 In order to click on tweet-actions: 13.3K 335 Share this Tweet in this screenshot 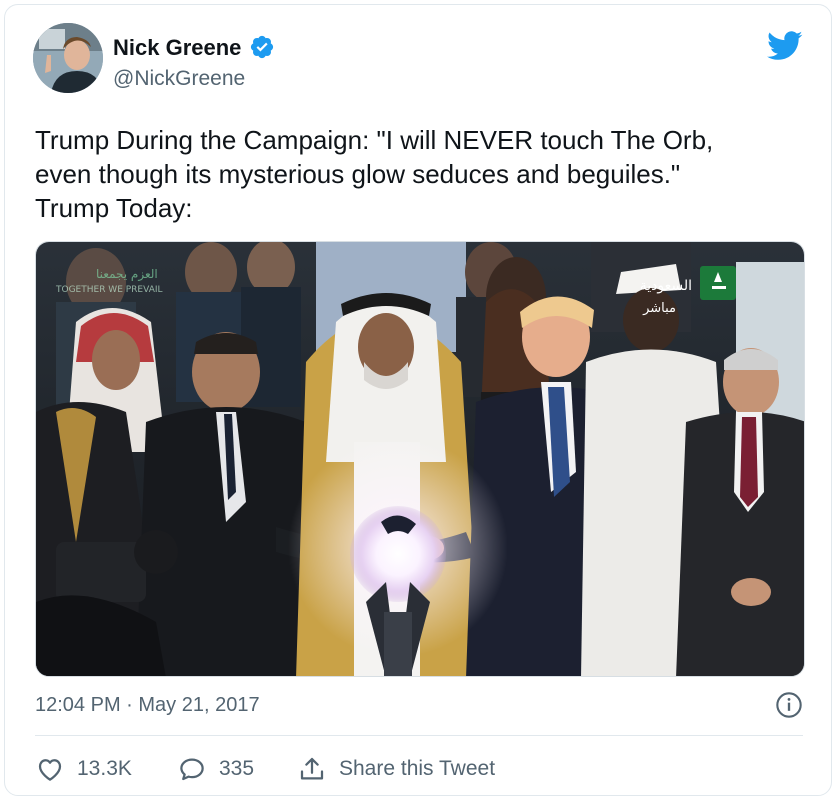, I will do `click(420, 769)`.